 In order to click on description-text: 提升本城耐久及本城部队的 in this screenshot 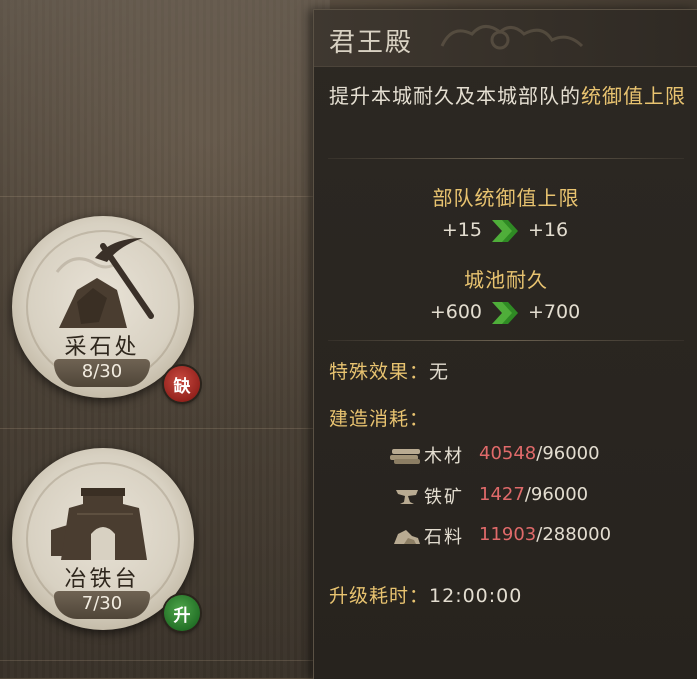, I will do `click(455, 96)`.